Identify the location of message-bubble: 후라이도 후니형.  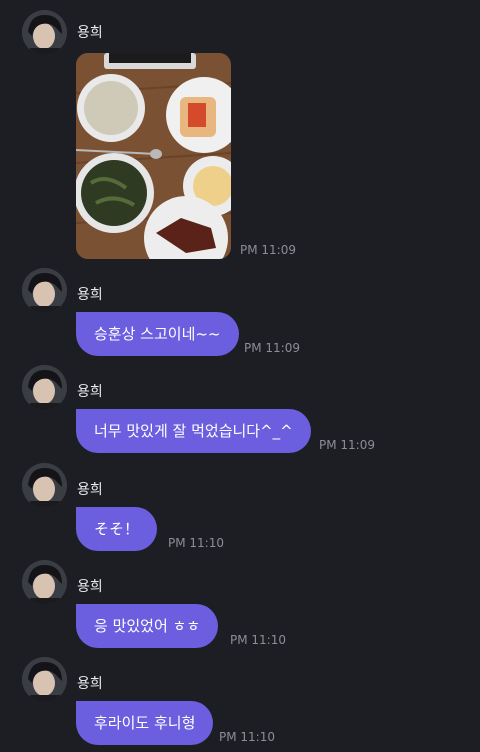
(145, 723).